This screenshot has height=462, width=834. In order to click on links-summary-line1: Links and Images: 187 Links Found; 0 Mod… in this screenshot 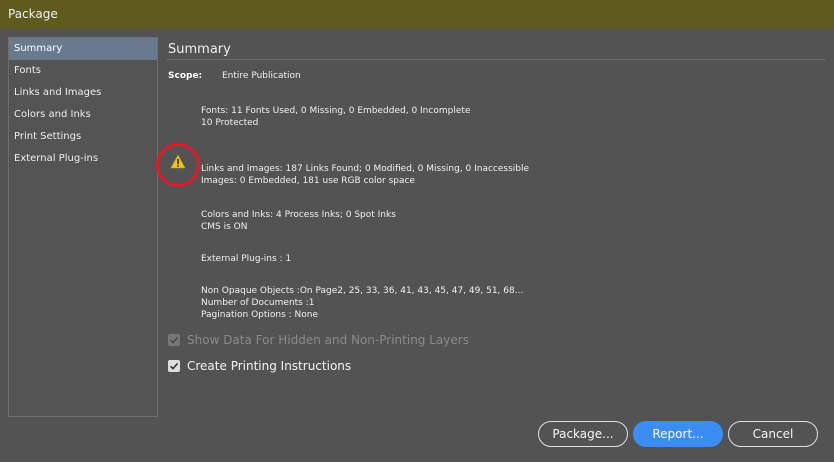, I will do `click(365, 169)`.